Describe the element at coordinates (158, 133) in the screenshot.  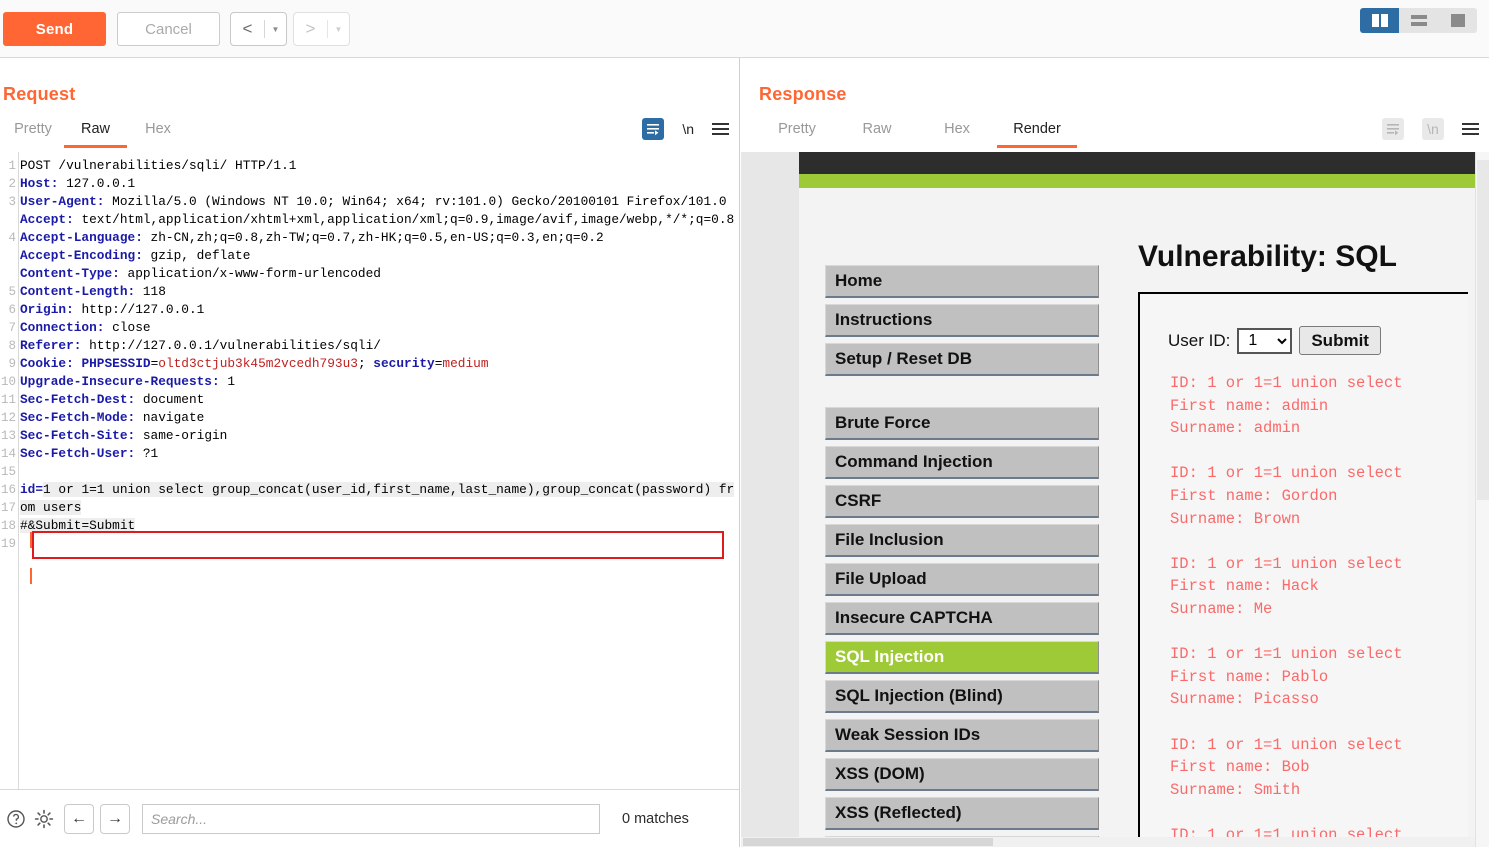
I see `tab-request-hex: Hex` at that location.